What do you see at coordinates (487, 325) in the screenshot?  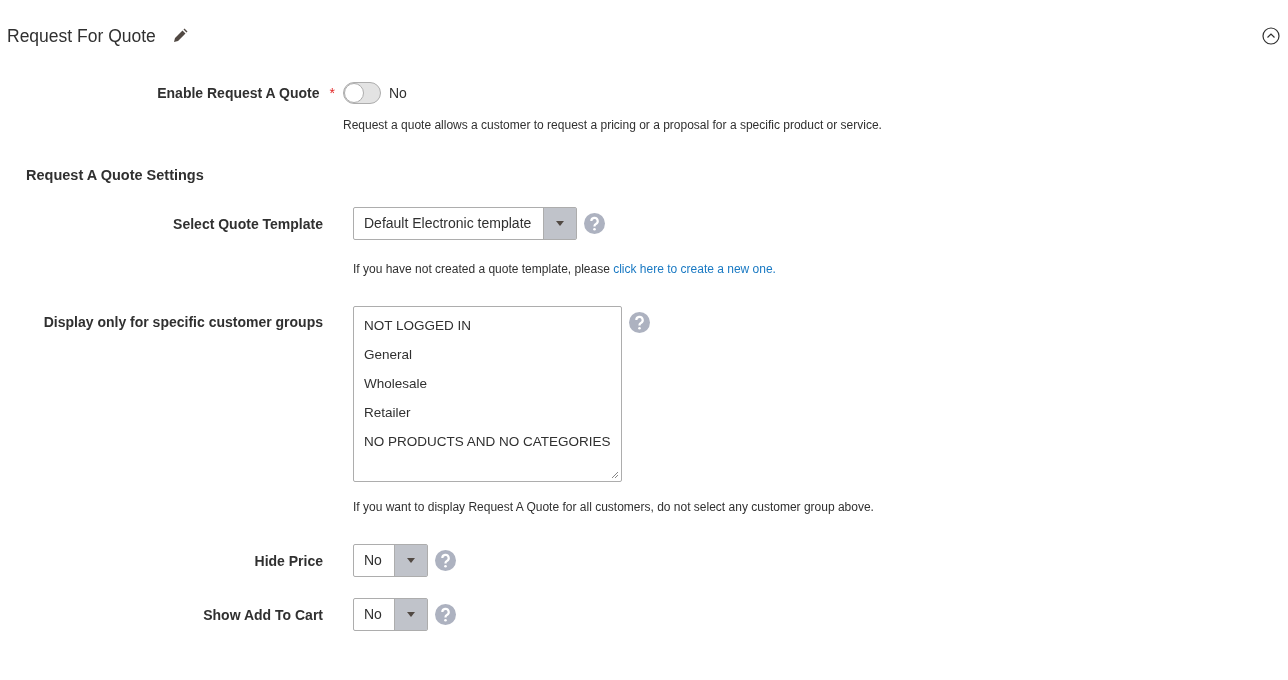 I see `list-option: NOT LOGGED IN` at bounding box center [487, 325].